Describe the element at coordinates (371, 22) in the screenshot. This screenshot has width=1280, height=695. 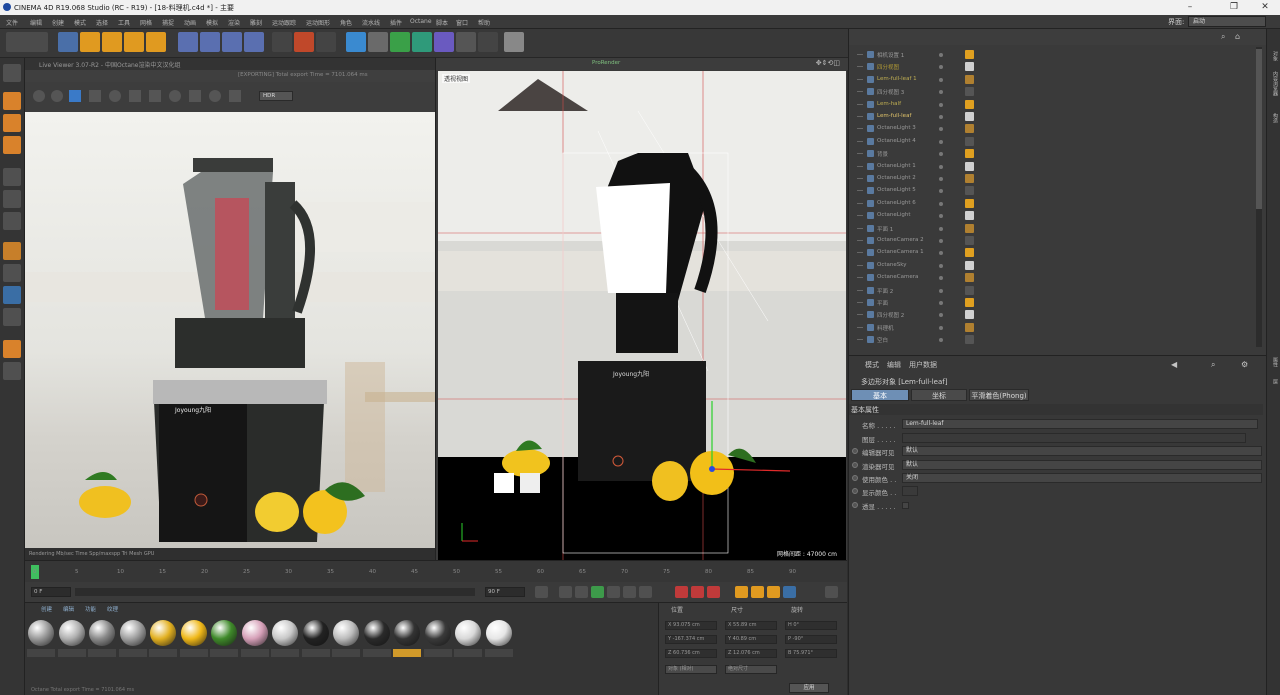
I see `menu-pipeline: 流水线` at that location.